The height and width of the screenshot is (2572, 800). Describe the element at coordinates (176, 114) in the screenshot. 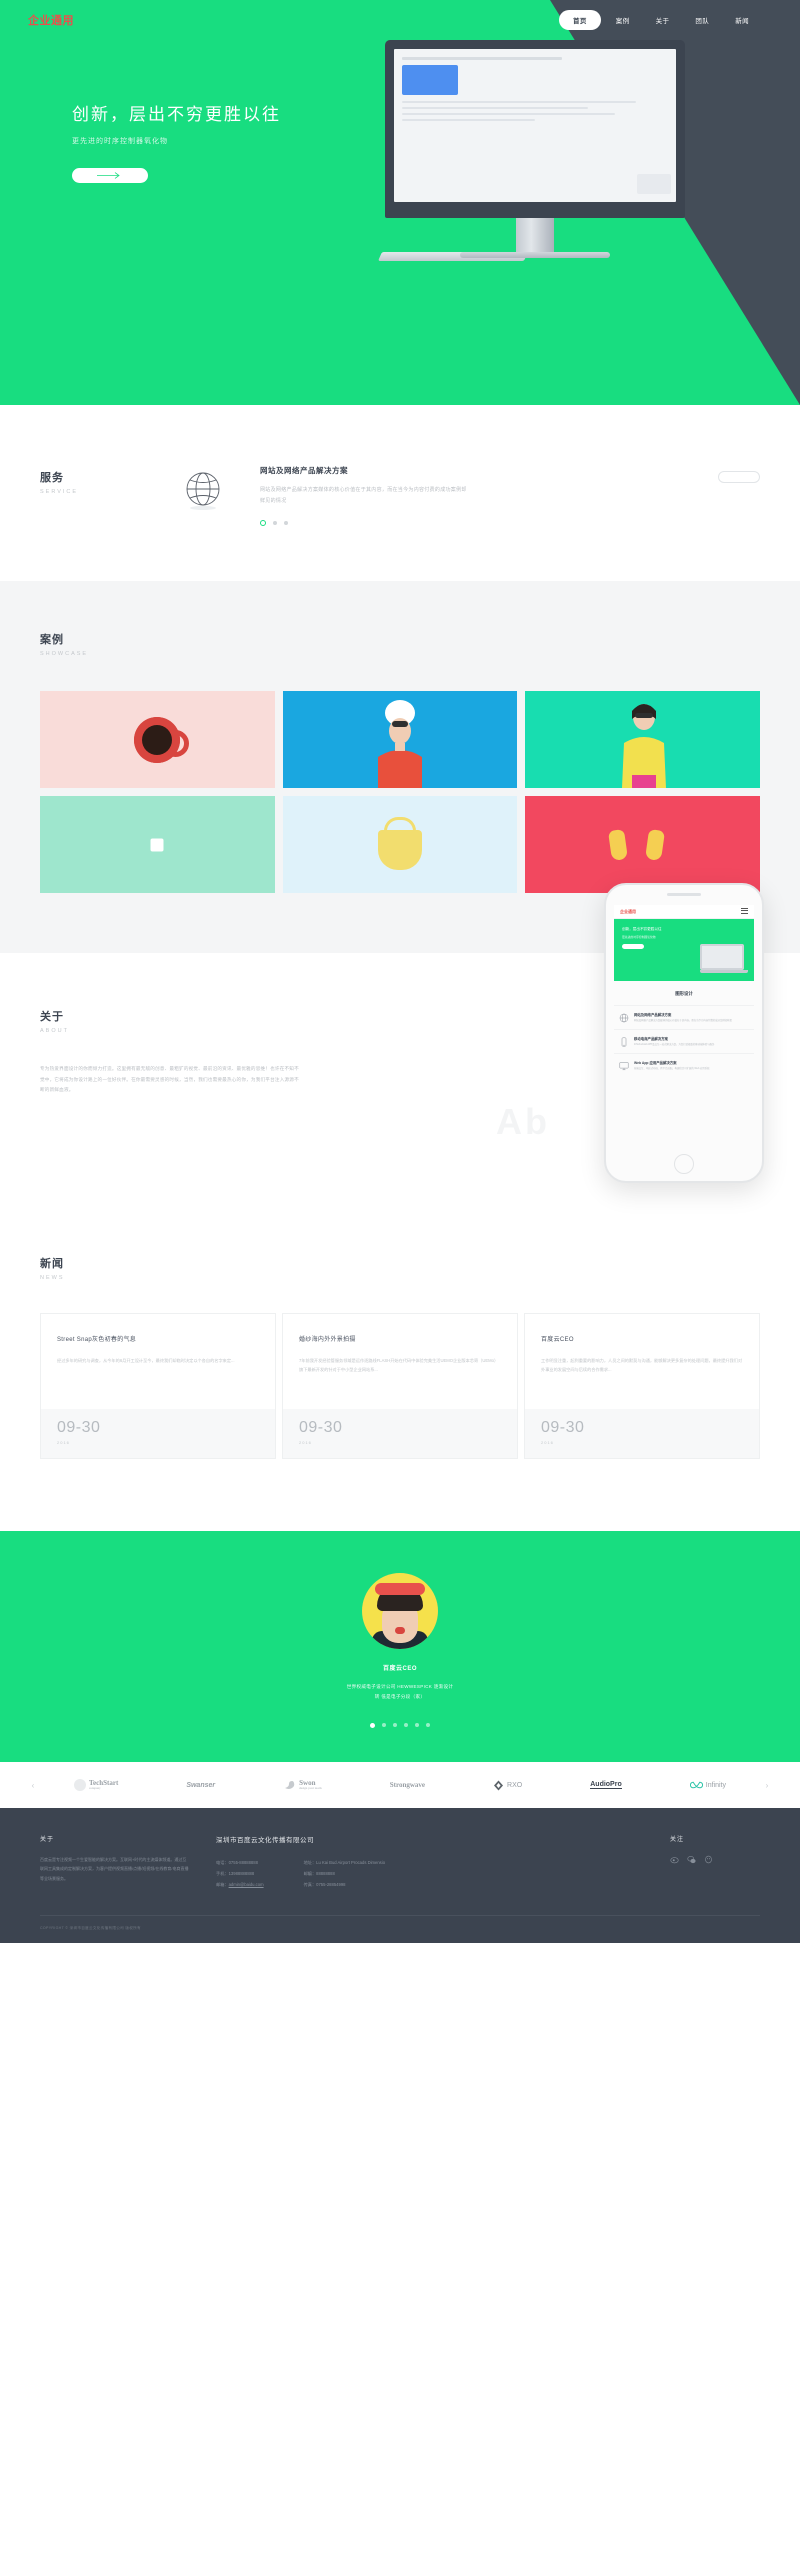

I see `hero-title: 创新，层出不穷更胜以往` at that location.